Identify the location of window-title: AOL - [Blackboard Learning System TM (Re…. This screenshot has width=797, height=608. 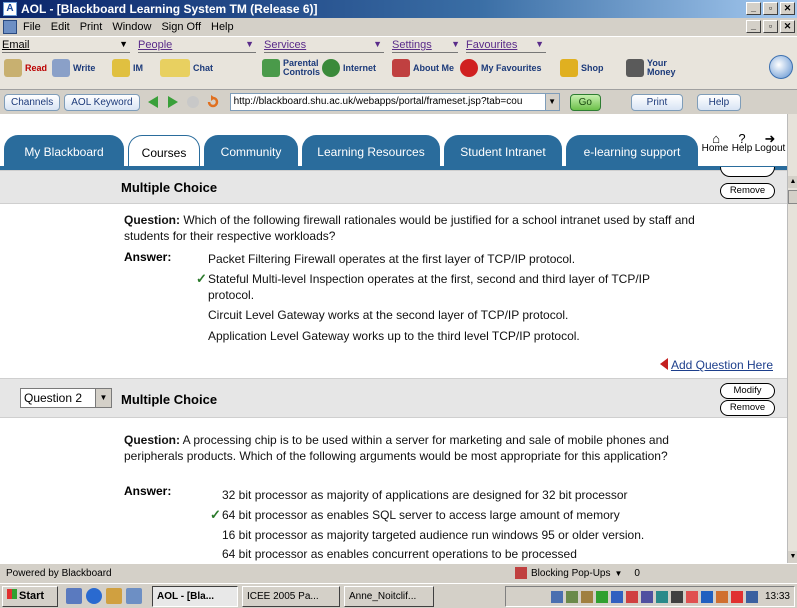
(169, 9).